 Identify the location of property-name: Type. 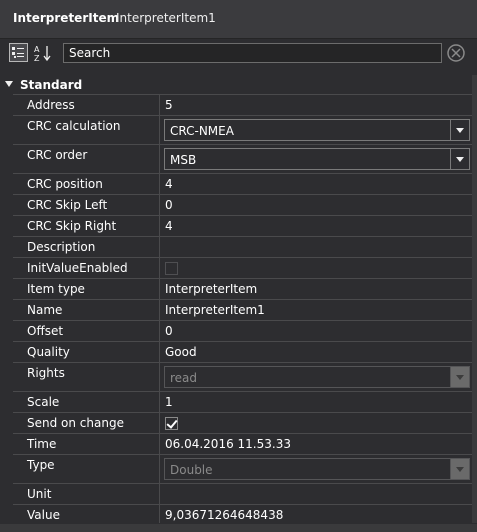
(41, 465).